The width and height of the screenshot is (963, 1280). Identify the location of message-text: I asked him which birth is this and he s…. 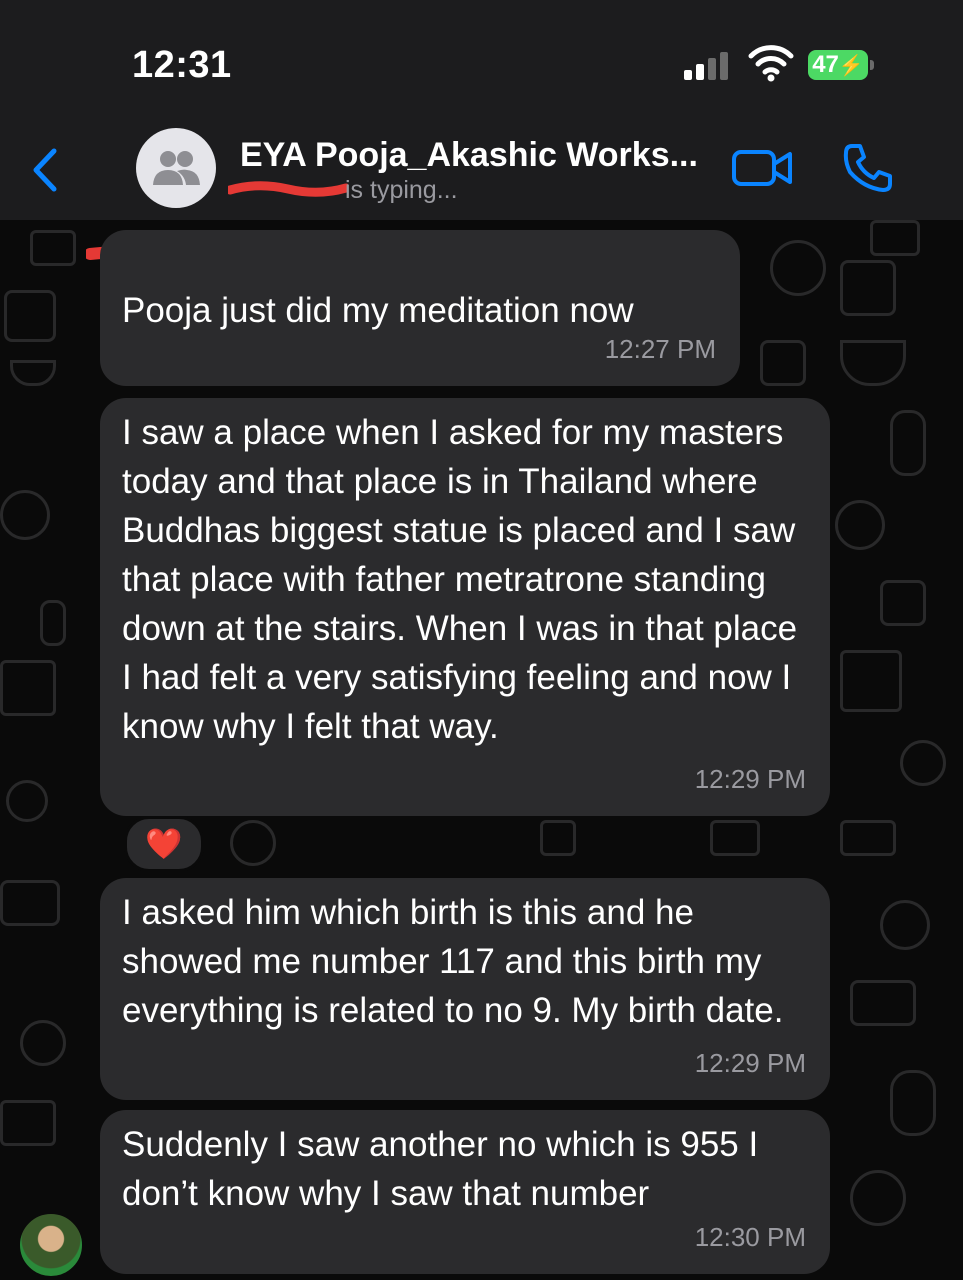
(453, 961).